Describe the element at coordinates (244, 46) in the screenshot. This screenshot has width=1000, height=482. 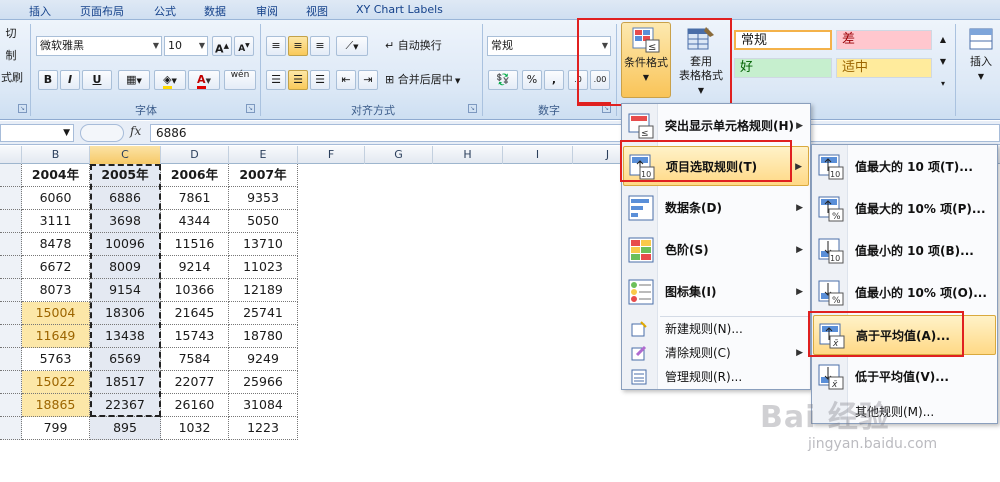
I see `shrink-font-button: A▼` at that location.